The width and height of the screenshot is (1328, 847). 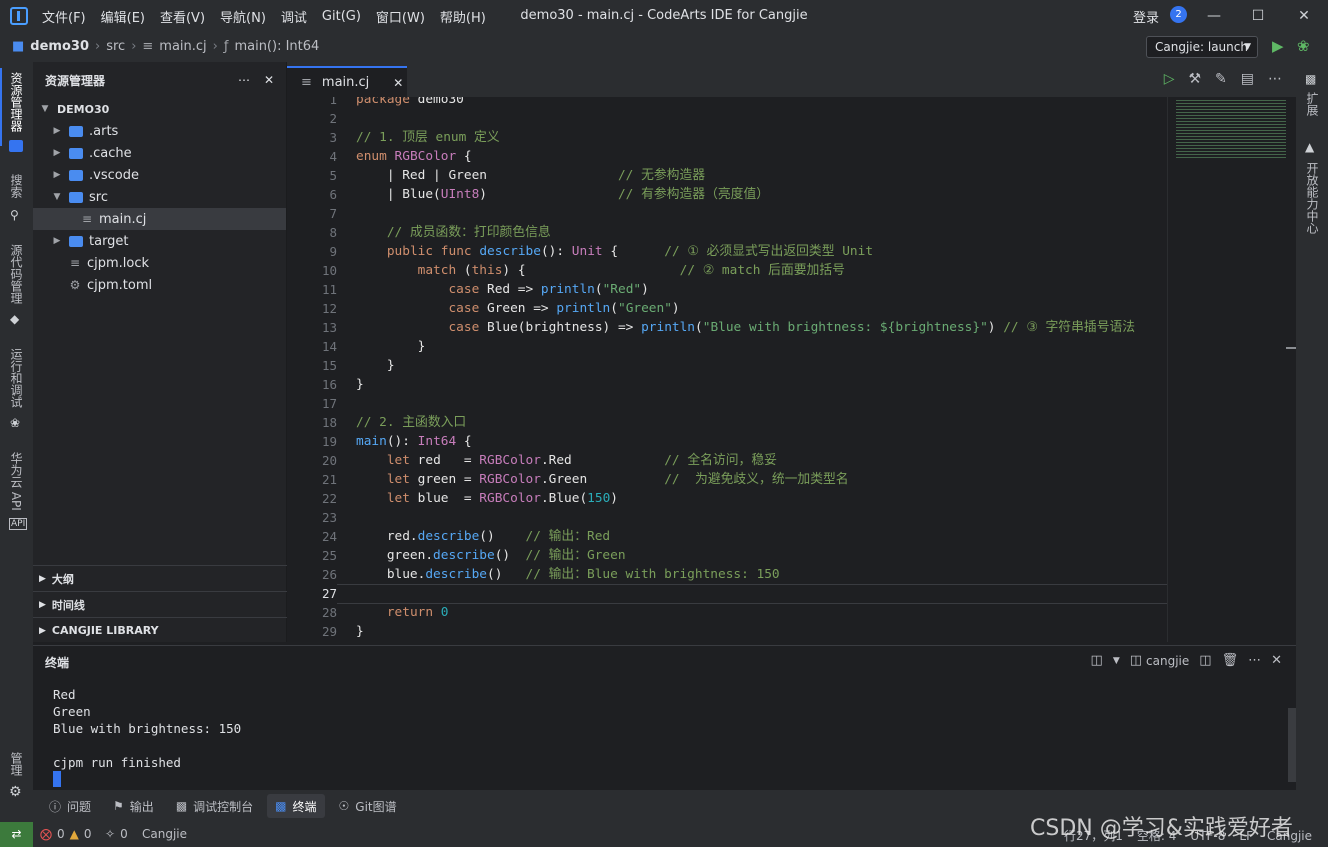 What do you see at coordinates (14, 319) in the screenshot?
I see `git-branch-icon: ◆` at bounding box center [14, 319].